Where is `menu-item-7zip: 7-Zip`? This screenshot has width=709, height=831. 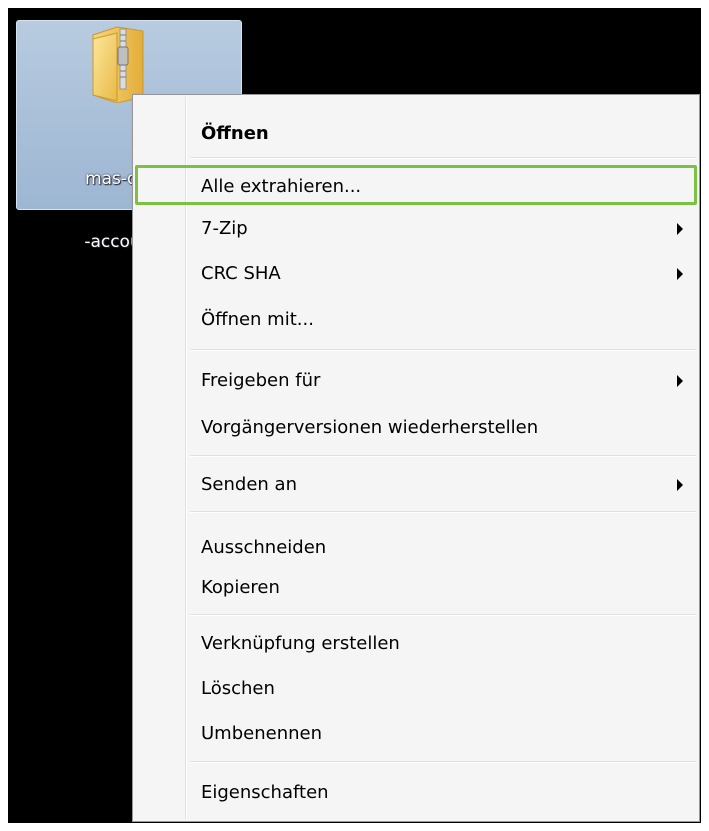 menu-item-7zip: 7-Zip is located at coordinates (416, 227).